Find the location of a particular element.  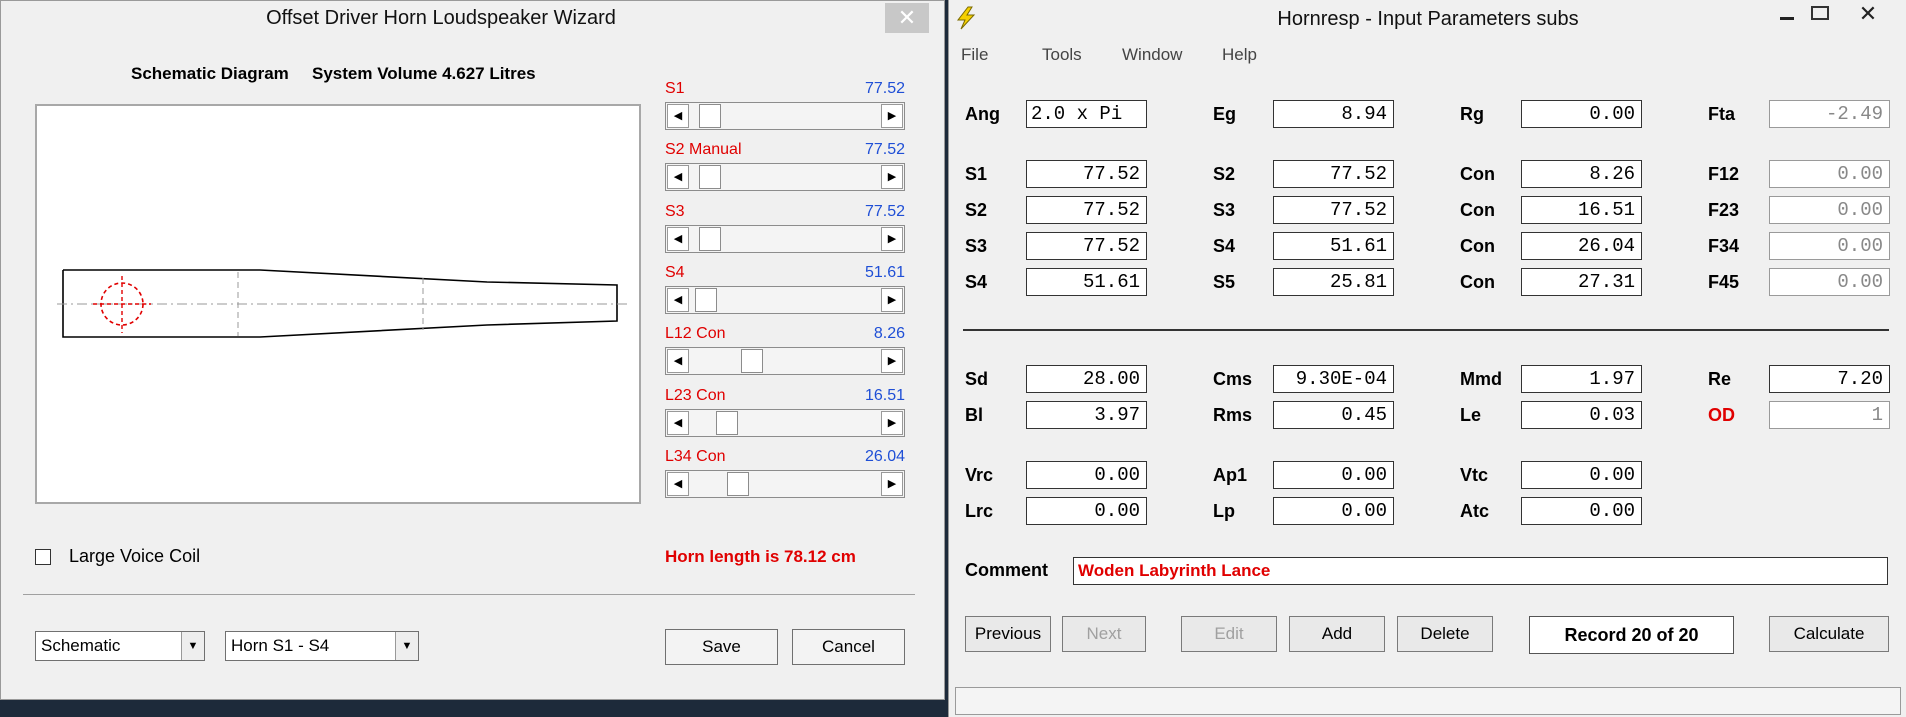

horn-length-text: Horn length is 78.12 cm is located at coordinates (760, 556).